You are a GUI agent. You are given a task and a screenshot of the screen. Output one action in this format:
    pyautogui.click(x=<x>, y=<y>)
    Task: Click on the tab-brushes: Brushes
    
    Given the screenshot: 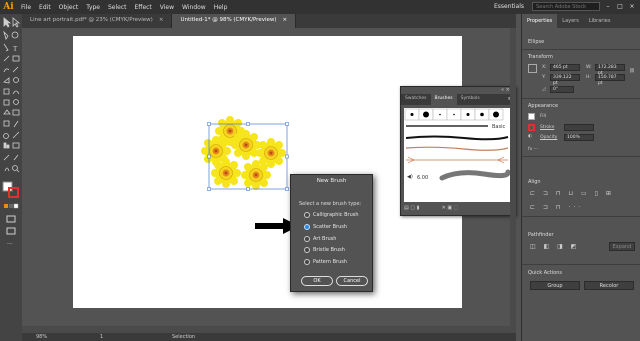 What is the action you would take?
    pyautogui.click(x=443, y=99)
    